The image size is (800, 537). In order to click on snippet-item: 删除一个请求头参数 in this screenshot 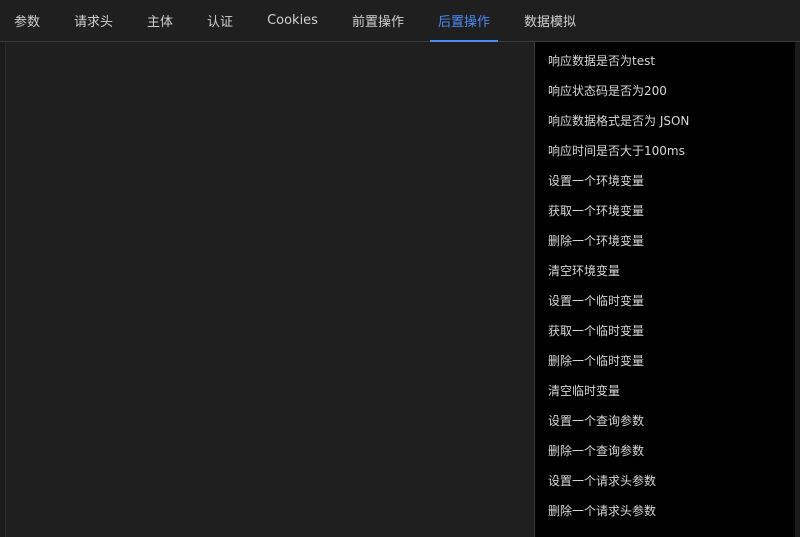, I will do `click(665, 511)`.